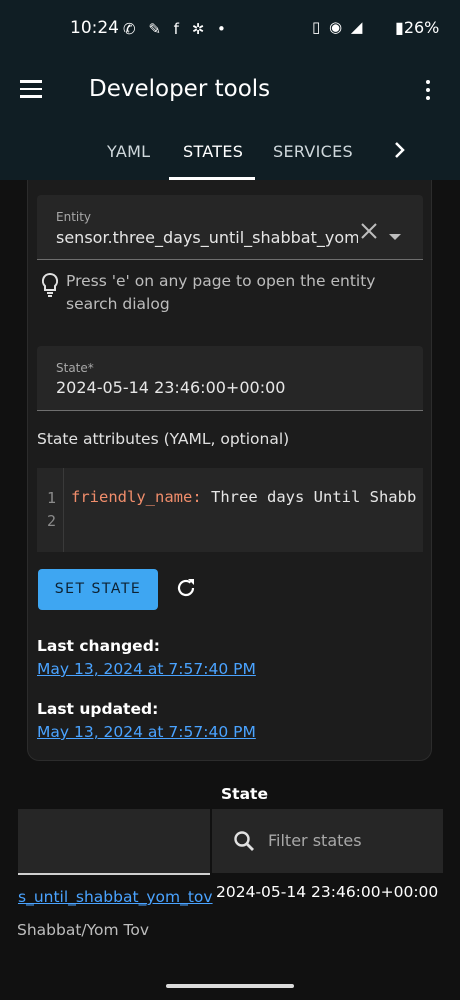 The height and width of the screenshot is (1000, 460). What do you see at coordinates (98, 646) in the screenshot?
I see `last-changed-label: Last changed:` at bounding box center [98, 646].